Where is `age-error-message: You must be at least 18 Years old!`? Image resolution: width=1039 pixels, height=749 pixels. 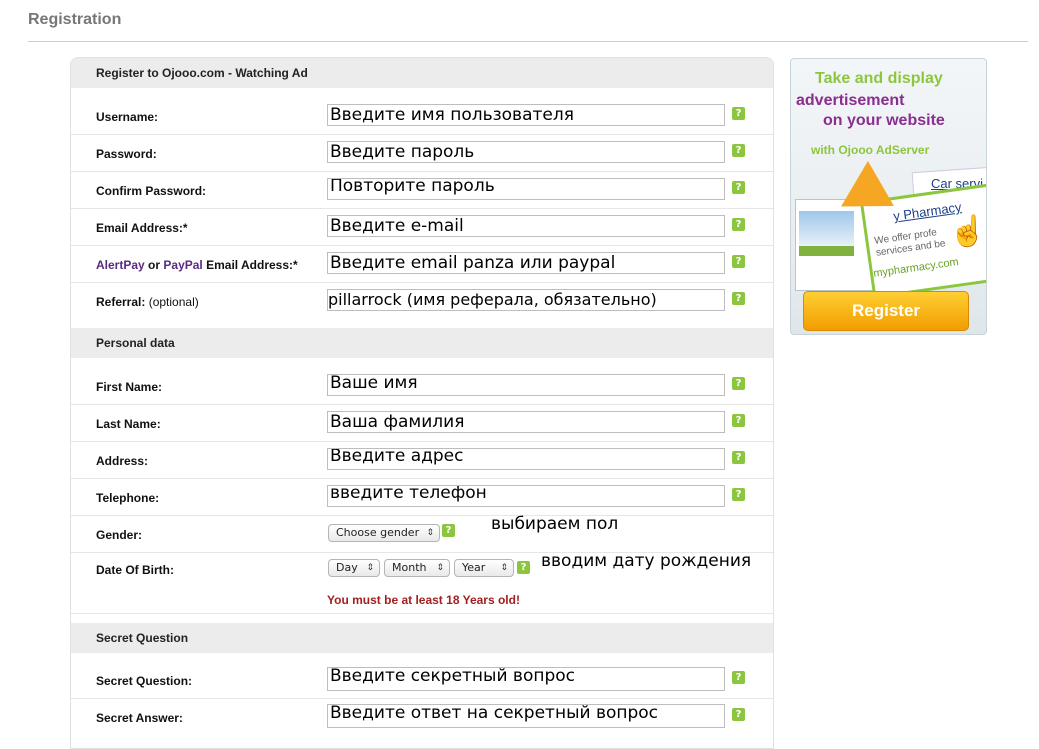
age-error-message: You must be at least 18 Years old! is located at coordinates (423, 600).